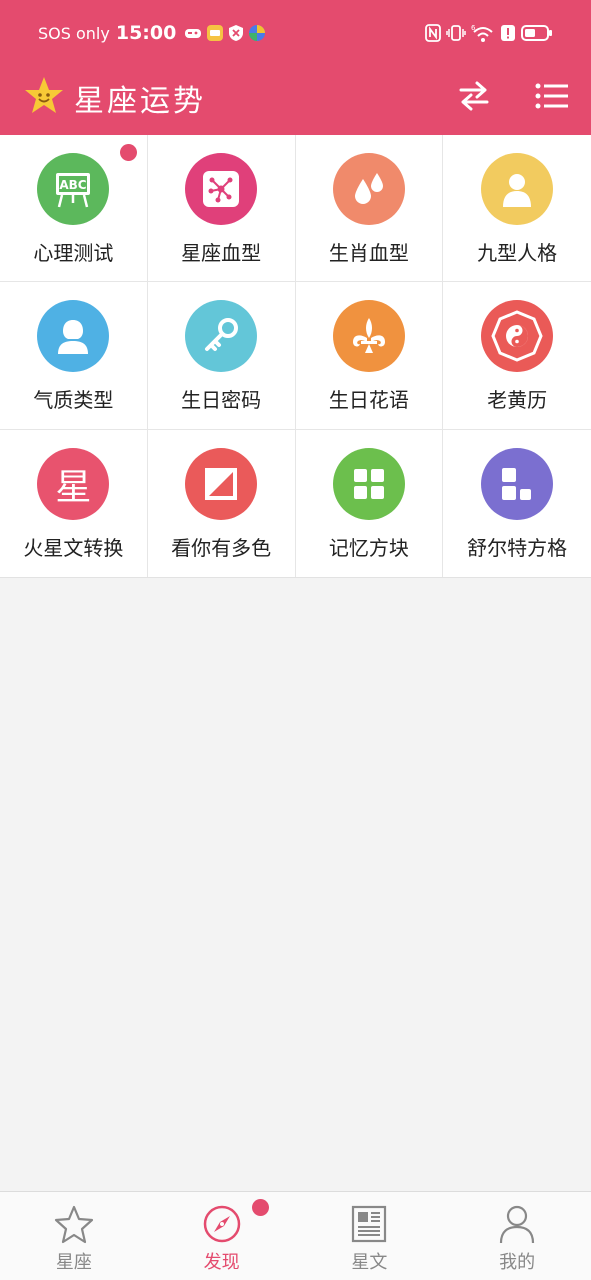 This screenshot has height=1280, width=591. What do you see at coordinates (73, 1262) in the screenshot?
I see `nav-item-label: 星座` at bounding box center [73, 1262].